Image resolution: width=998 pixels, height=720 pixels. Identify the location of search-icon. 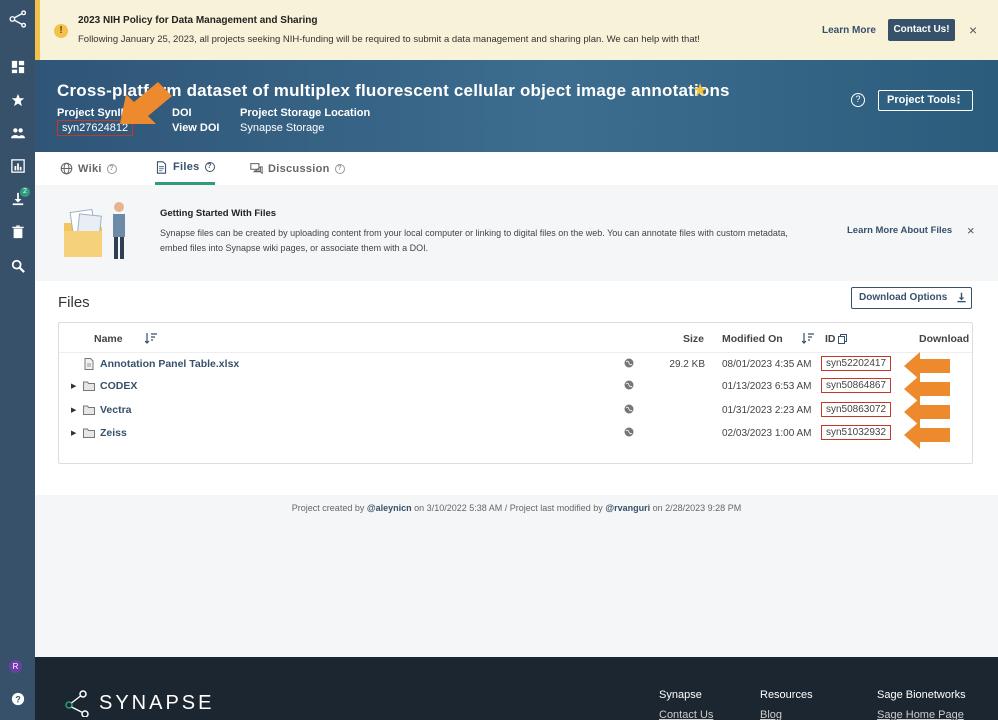
(17, 266).